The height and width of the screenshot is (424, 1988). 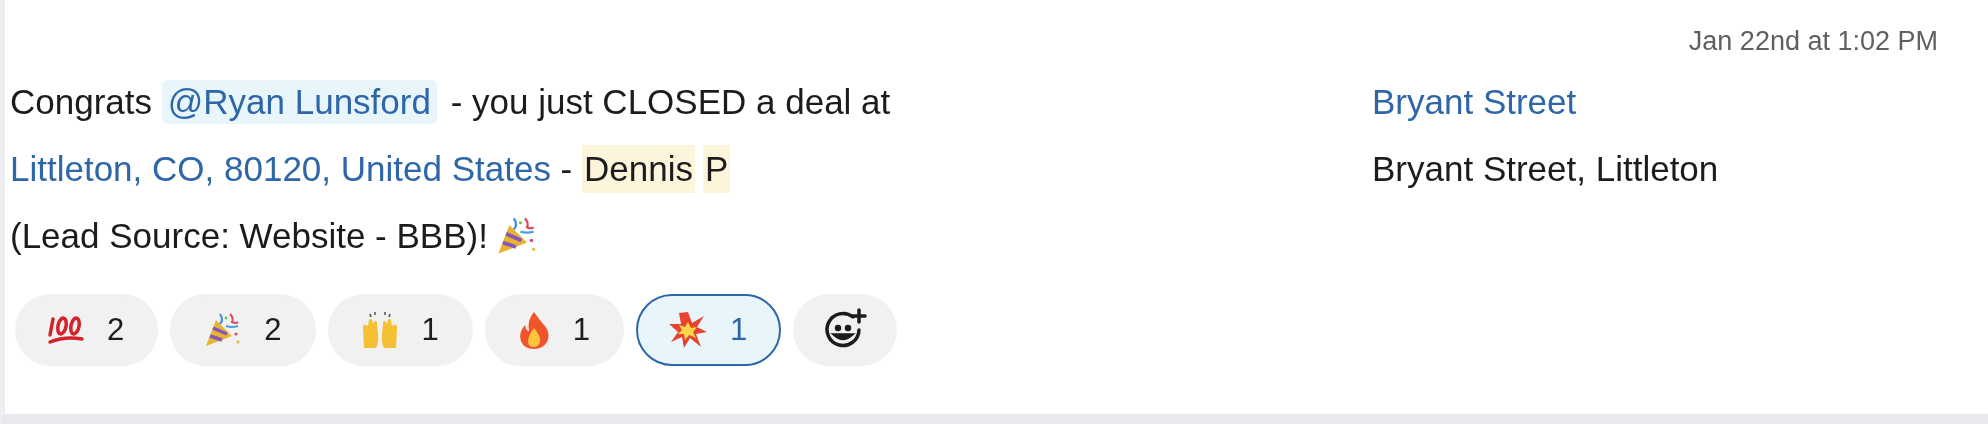 What do you see at coordinates (688, 330) in the screenshot?
I see `collision-icon` at bounding box center [688, 330].